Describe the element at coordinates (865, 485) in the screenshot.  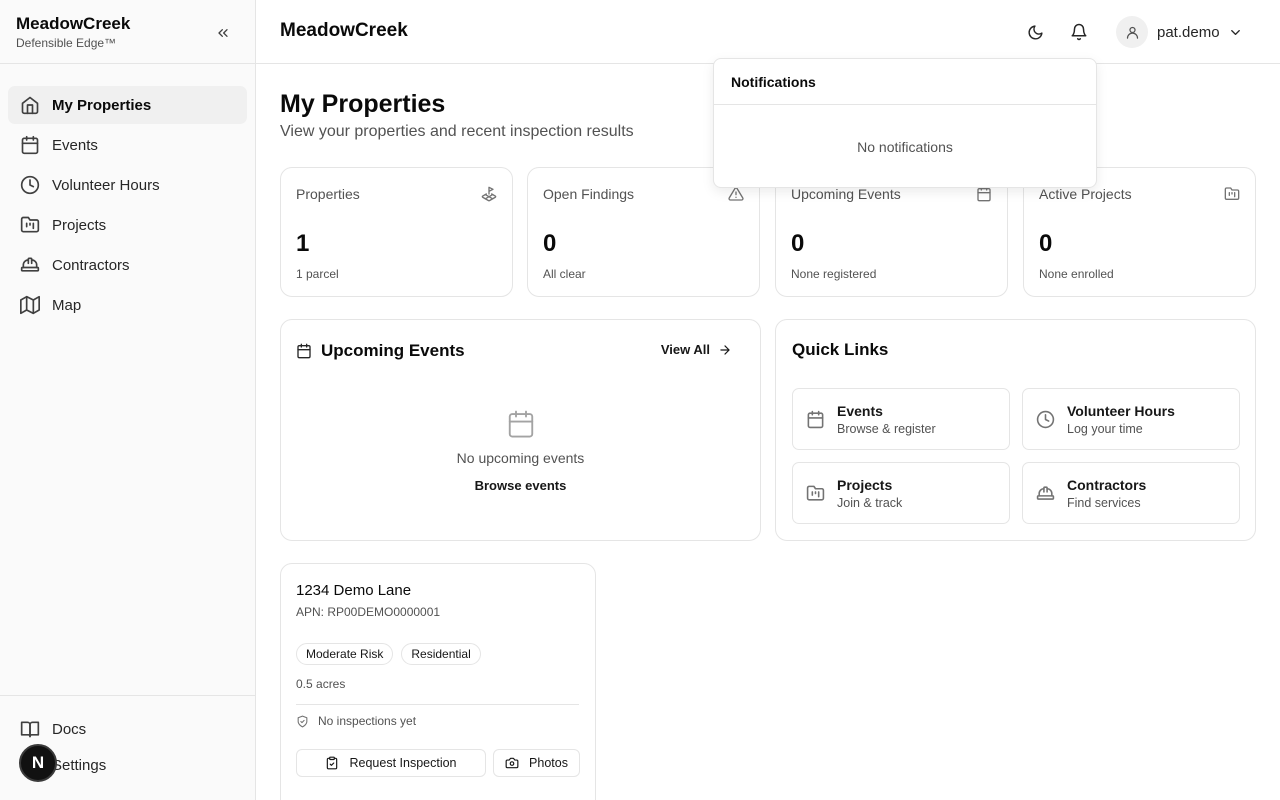
I see `quick-link-name: Projects` at that location.